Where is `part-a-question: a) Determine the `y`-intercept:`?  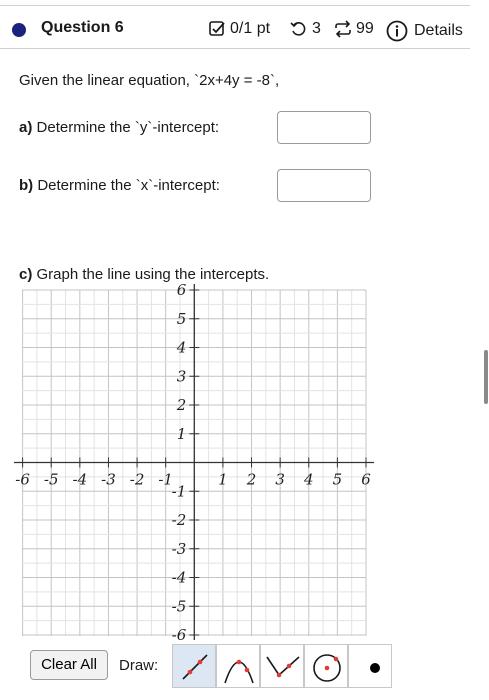 part-a-question: a) Determine the `y`-intercept: is located at coordinates (119, 127).